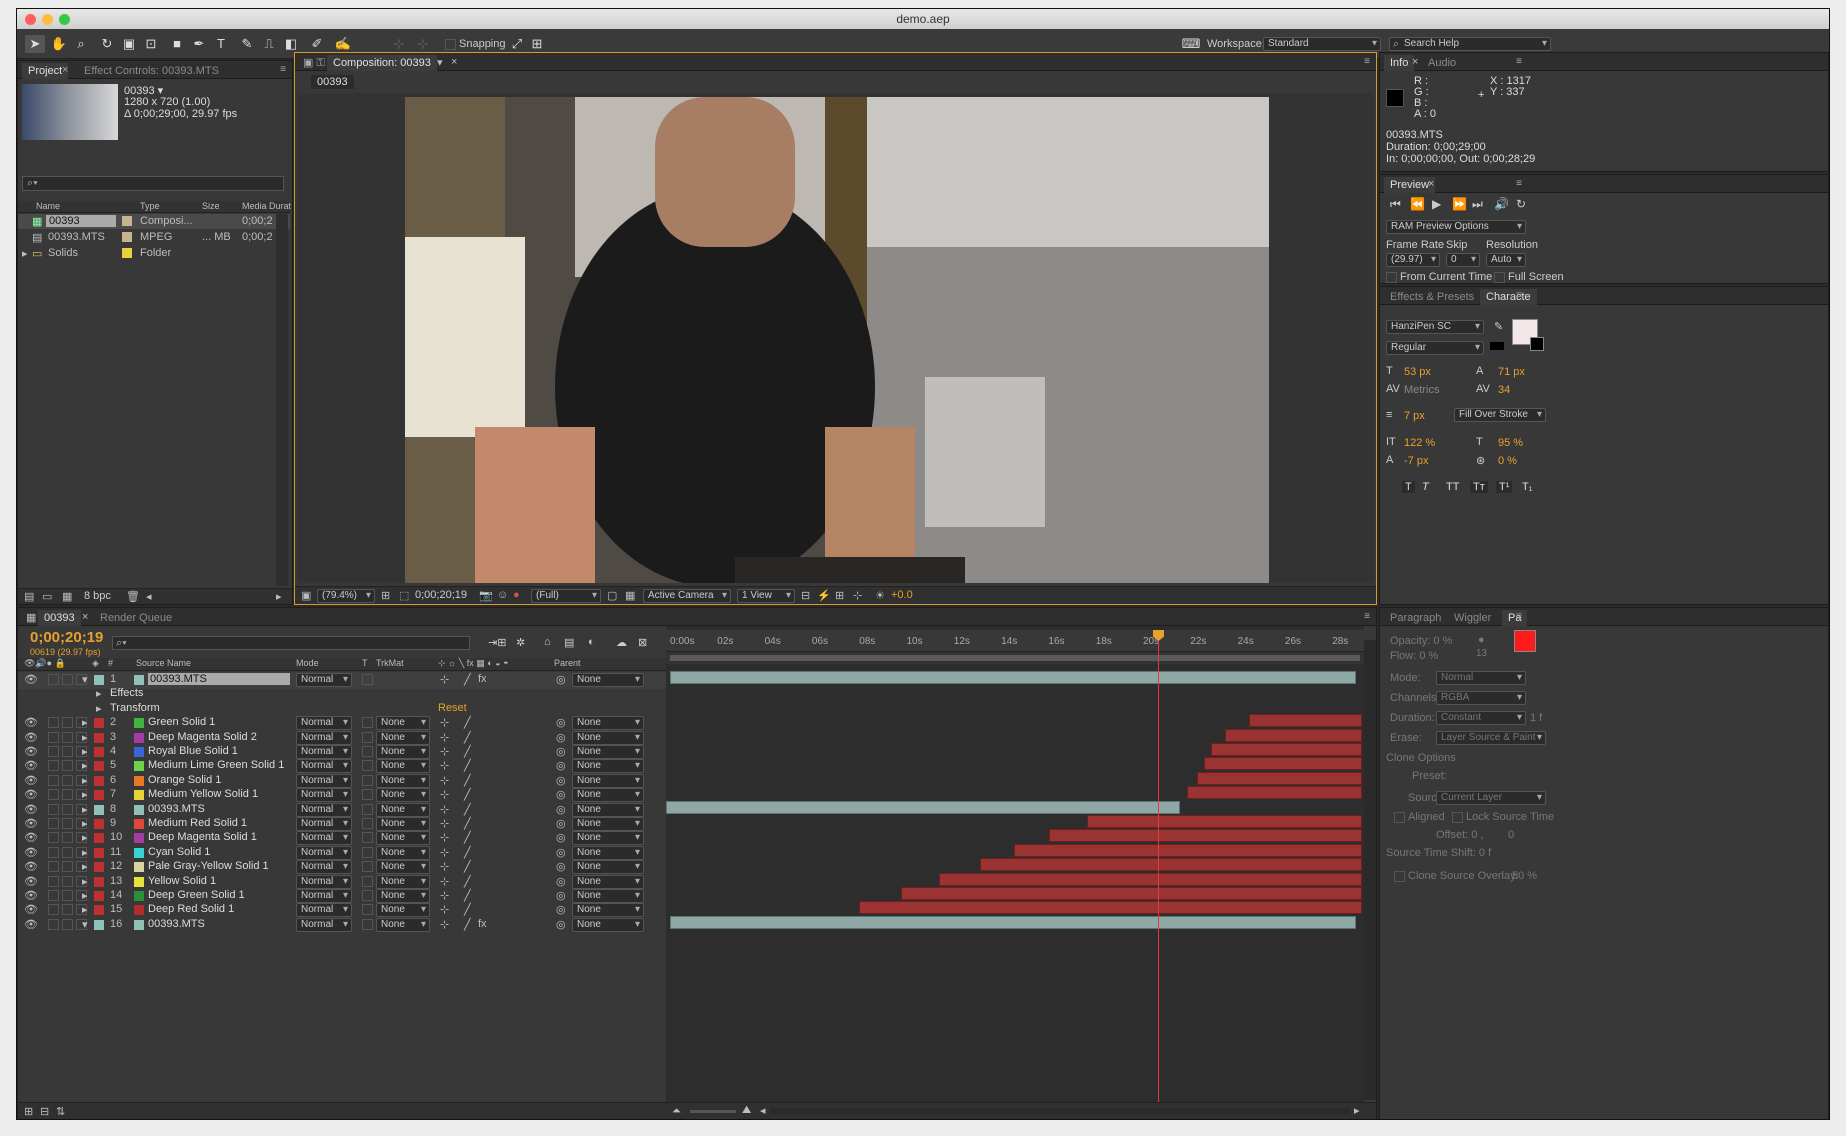 The image size is (1846, 1136). Describe the element at coordinates (60, 1111) in the screenshot. I see `in-out-toggle-icon: ⇅` at that location.